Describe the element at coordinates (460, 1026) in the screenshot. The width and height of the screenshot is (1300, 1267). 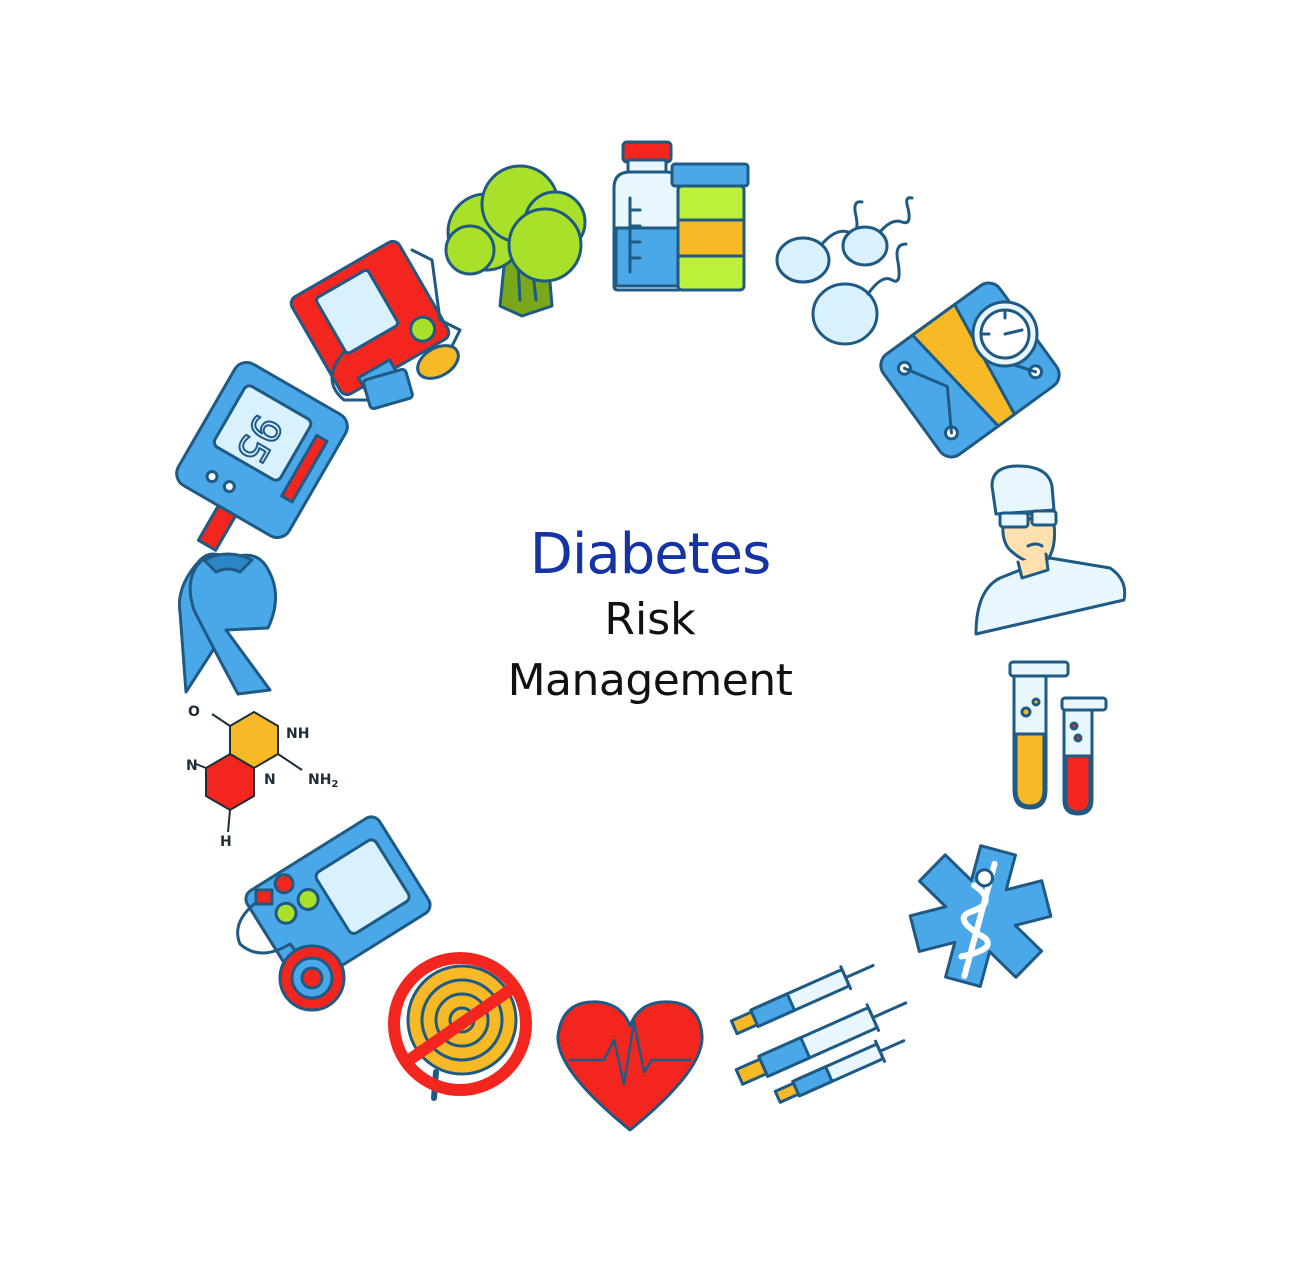
I see `no-sweets-icon` at that location.